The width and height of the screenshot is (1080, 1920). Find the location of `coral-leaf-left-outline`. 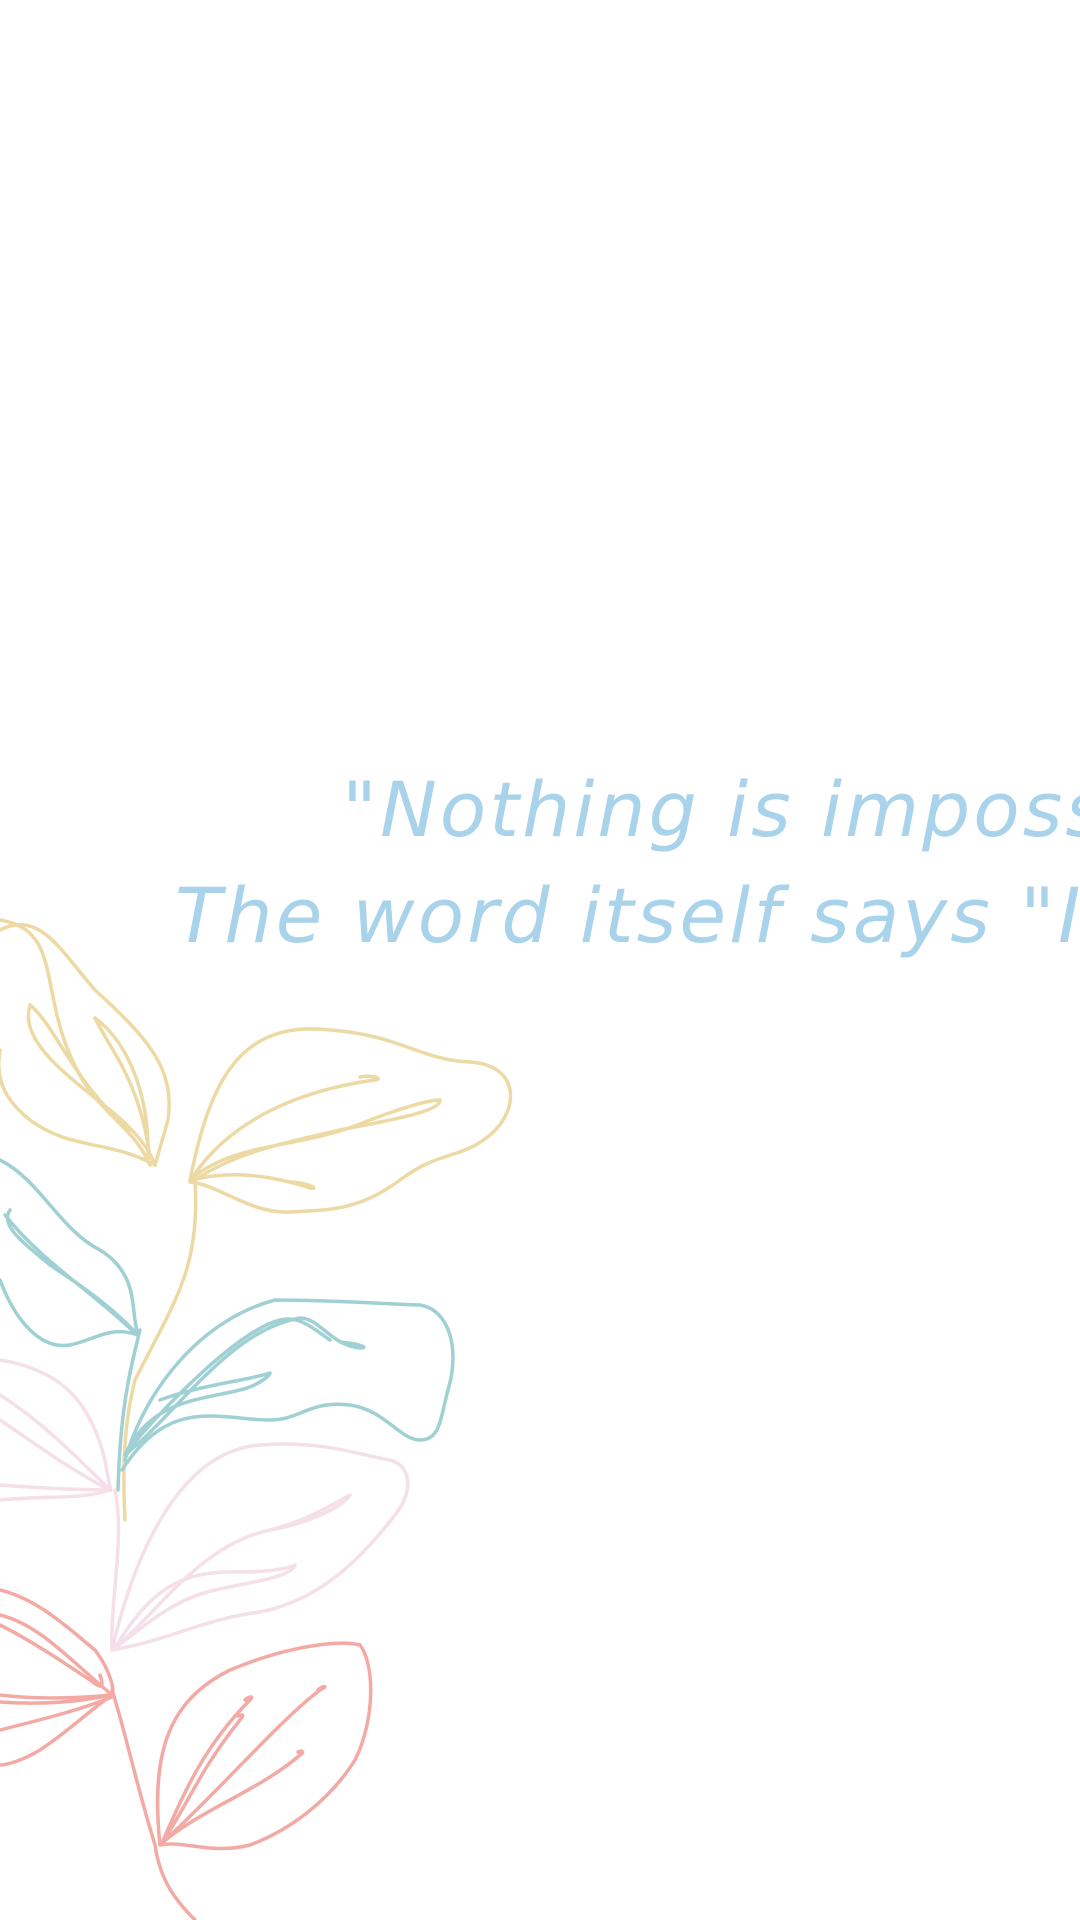

coral-leaf-left-outline is located at coordinates (57, 1677).